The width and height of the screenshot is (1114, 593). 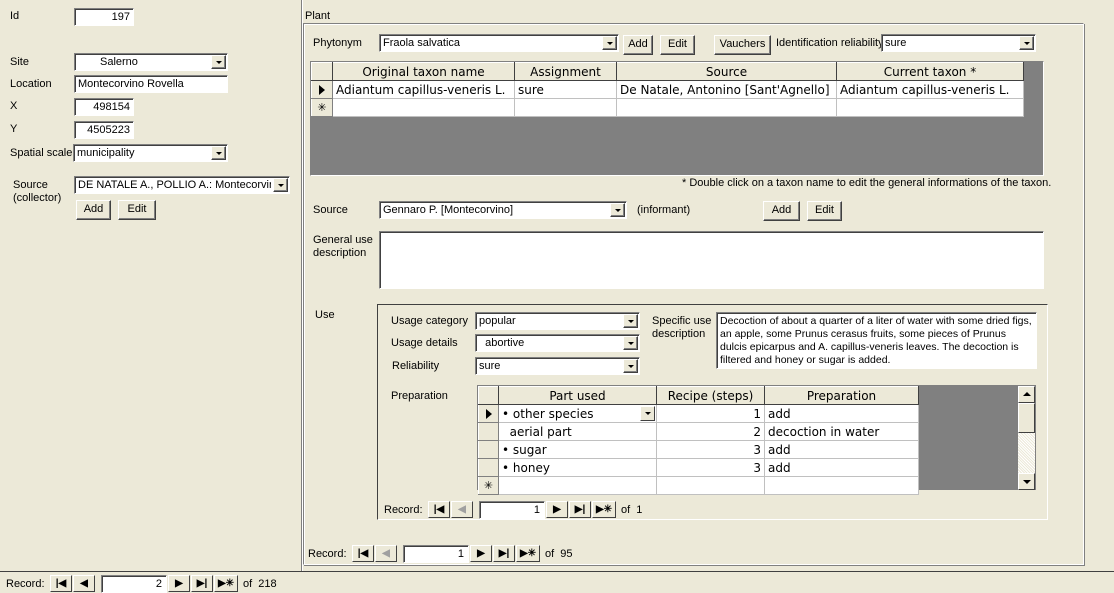 What do you see at coordinates (104, 17) in the screenshot?
I see `id-field: 197` at bounding box center [104, 17].